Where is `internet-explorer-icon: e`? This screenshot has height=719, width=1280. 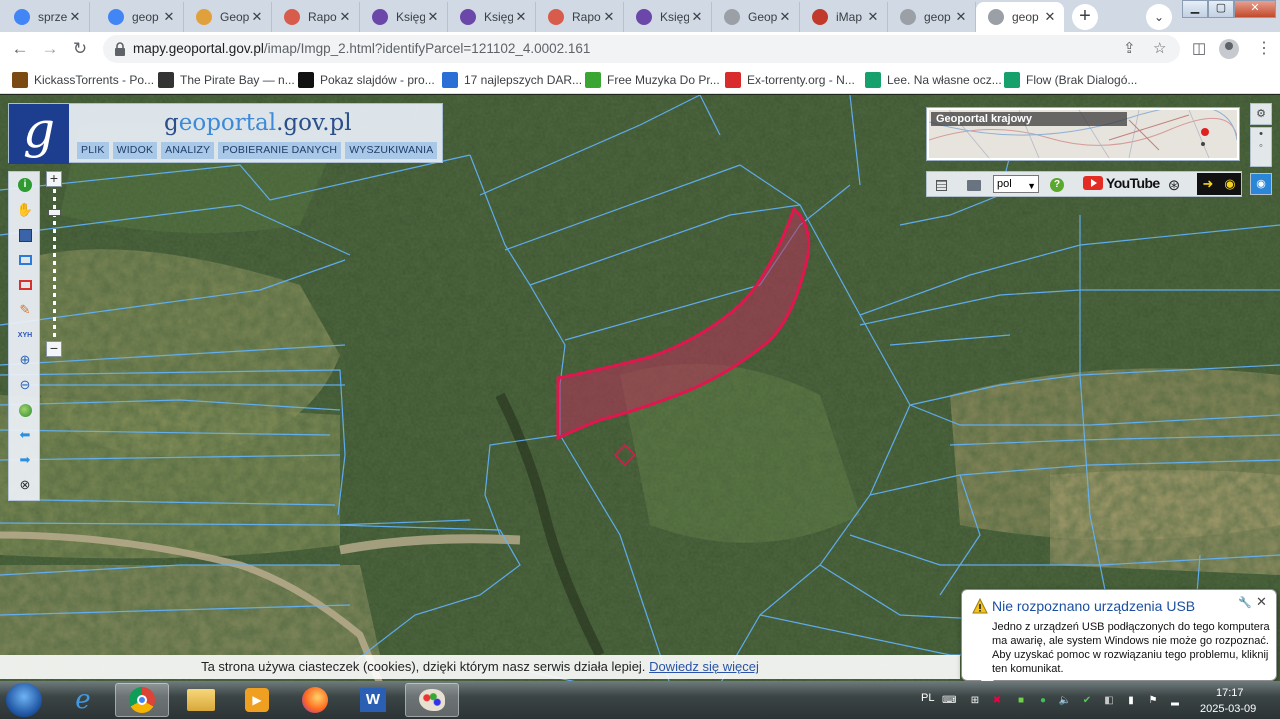
internet-explorer-icon: e is located at coordinates (83, 700).